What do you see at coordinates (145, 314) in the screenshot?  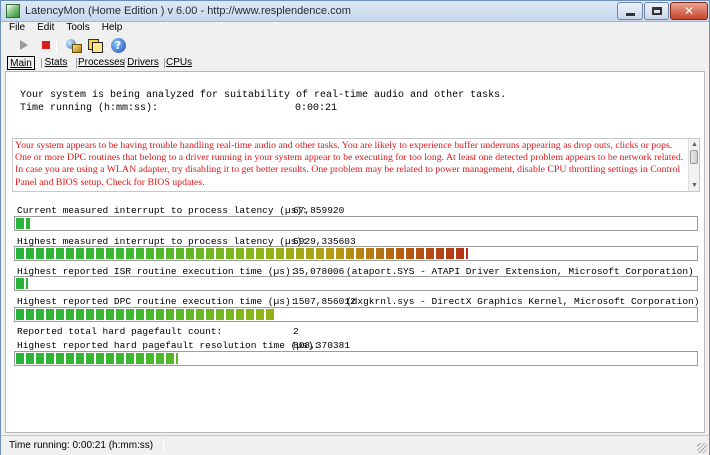 I see `dpc-meter-fill` at bounding box center [145, 314].